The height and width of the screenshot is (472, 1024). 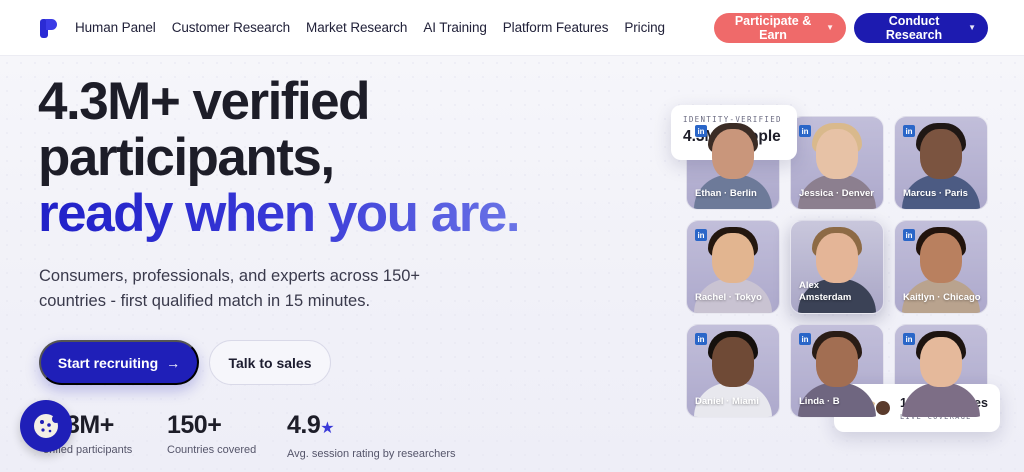 I want to click on participant-card: in Jessica · Denver, so click(x=837, y=163).